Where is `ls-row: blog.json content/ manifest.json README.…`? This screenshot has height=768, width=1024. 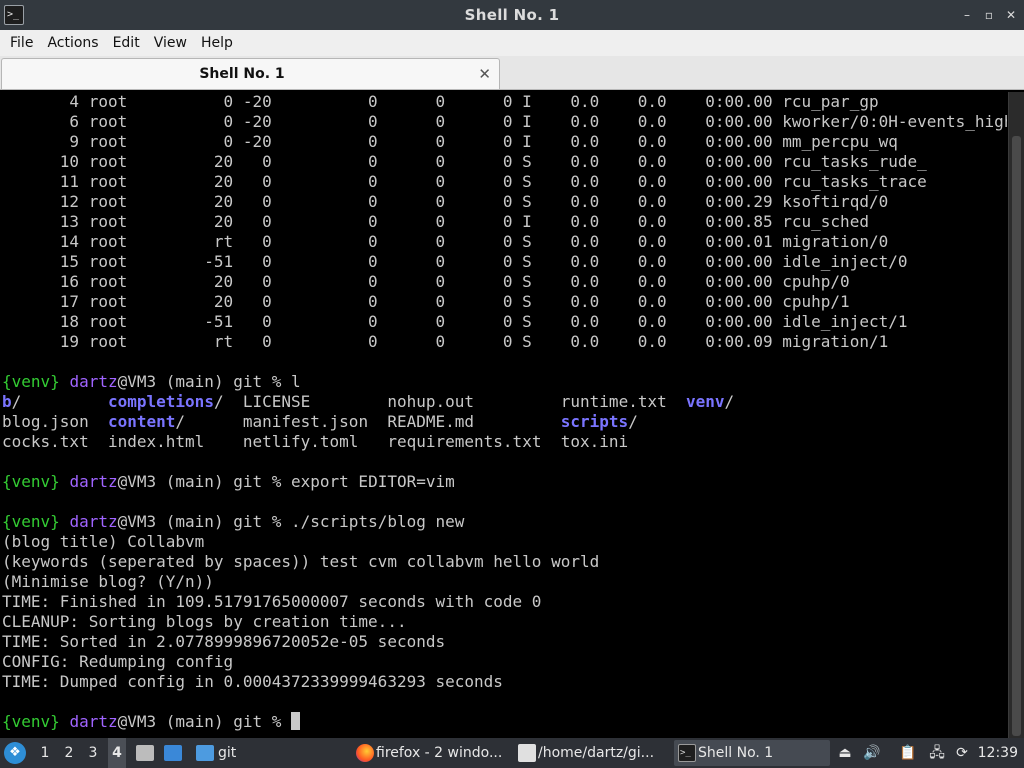 ls-row: blog.json content/ manifest.json README.… is located at coordinates (504, 422).